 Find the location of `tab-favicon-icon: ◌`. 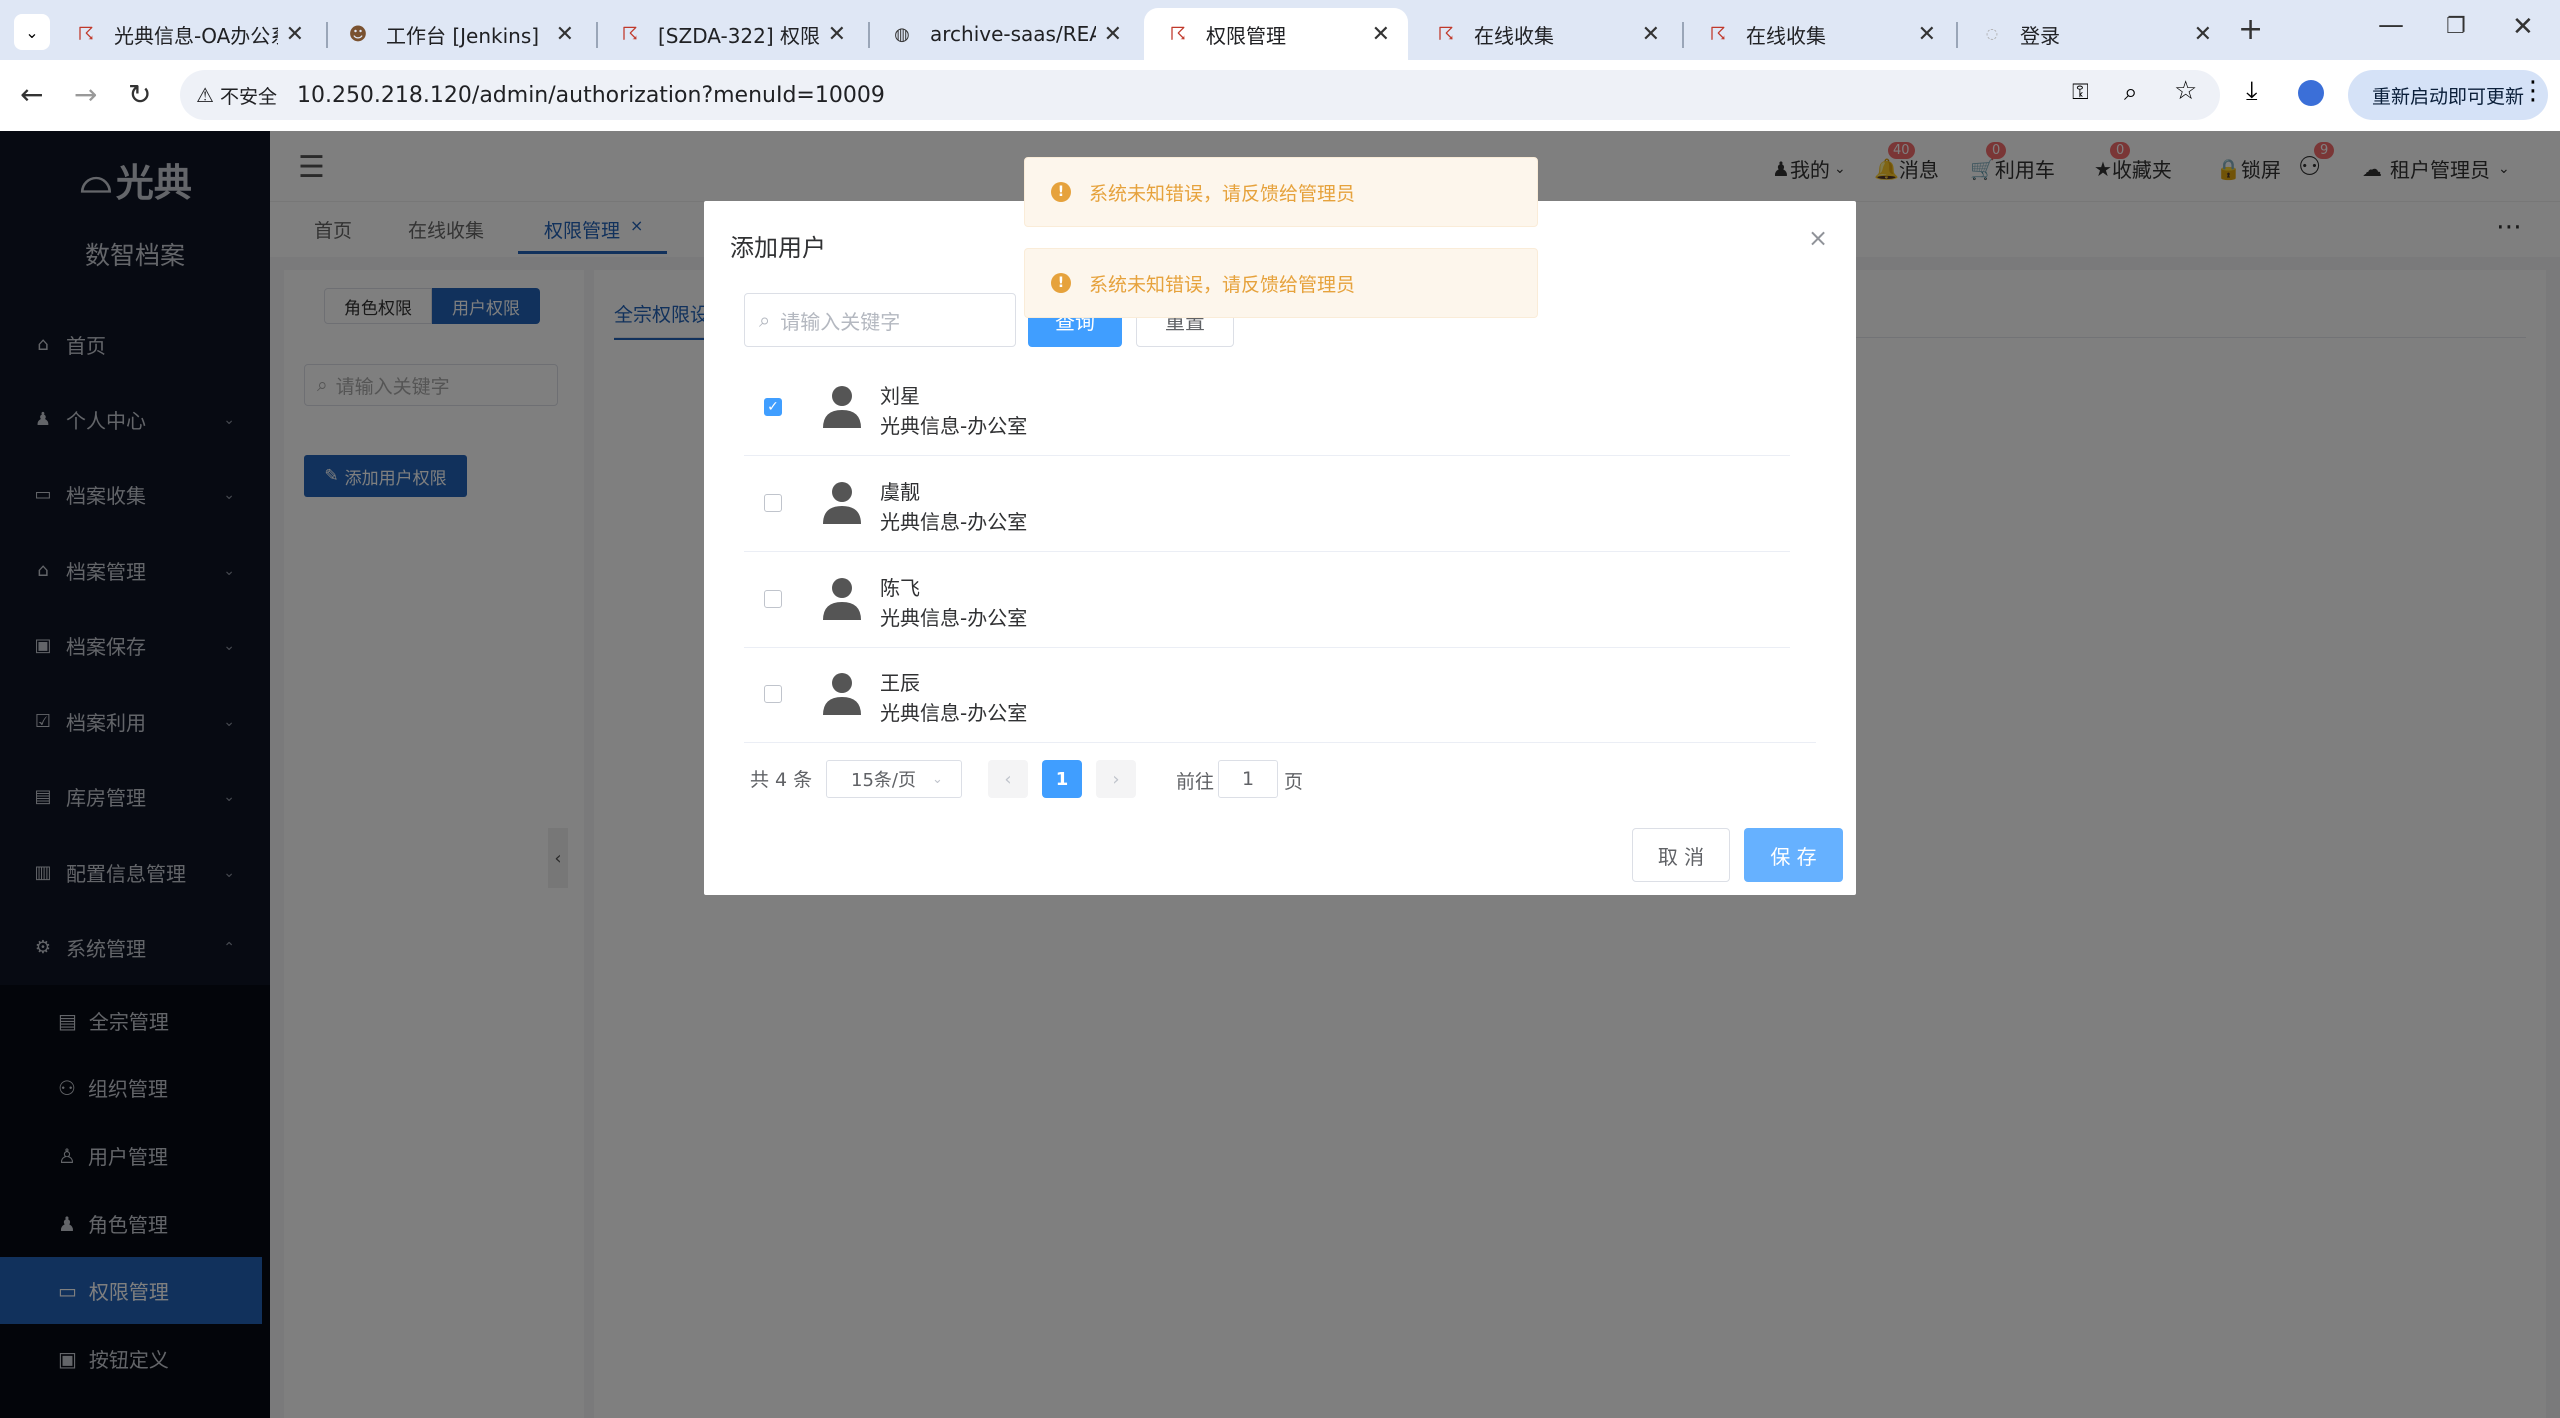

tab-favicon-icon: ◌ is located at coordinates (1992, 34).